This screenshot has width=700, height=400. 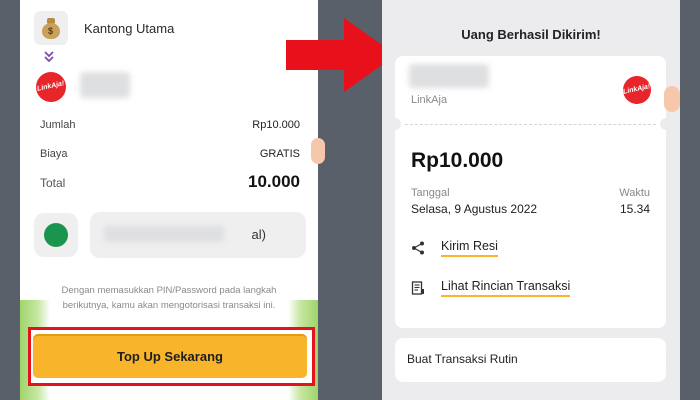 I want to click on account-suffix: al), so click(x=258, y=234).